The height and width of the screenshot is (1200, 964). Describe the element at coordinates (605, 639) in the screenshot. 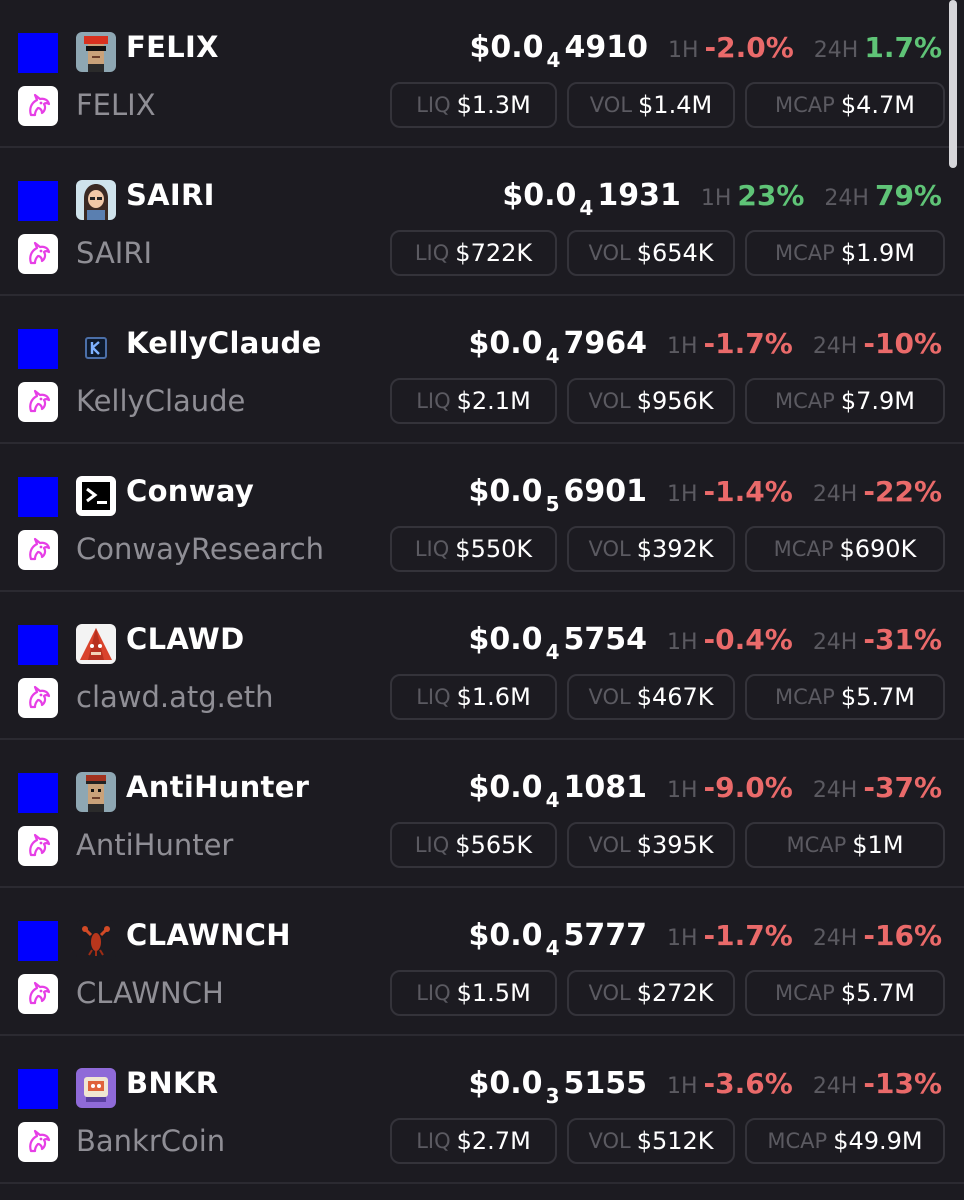

I see `price-digits: 5754` at that location.